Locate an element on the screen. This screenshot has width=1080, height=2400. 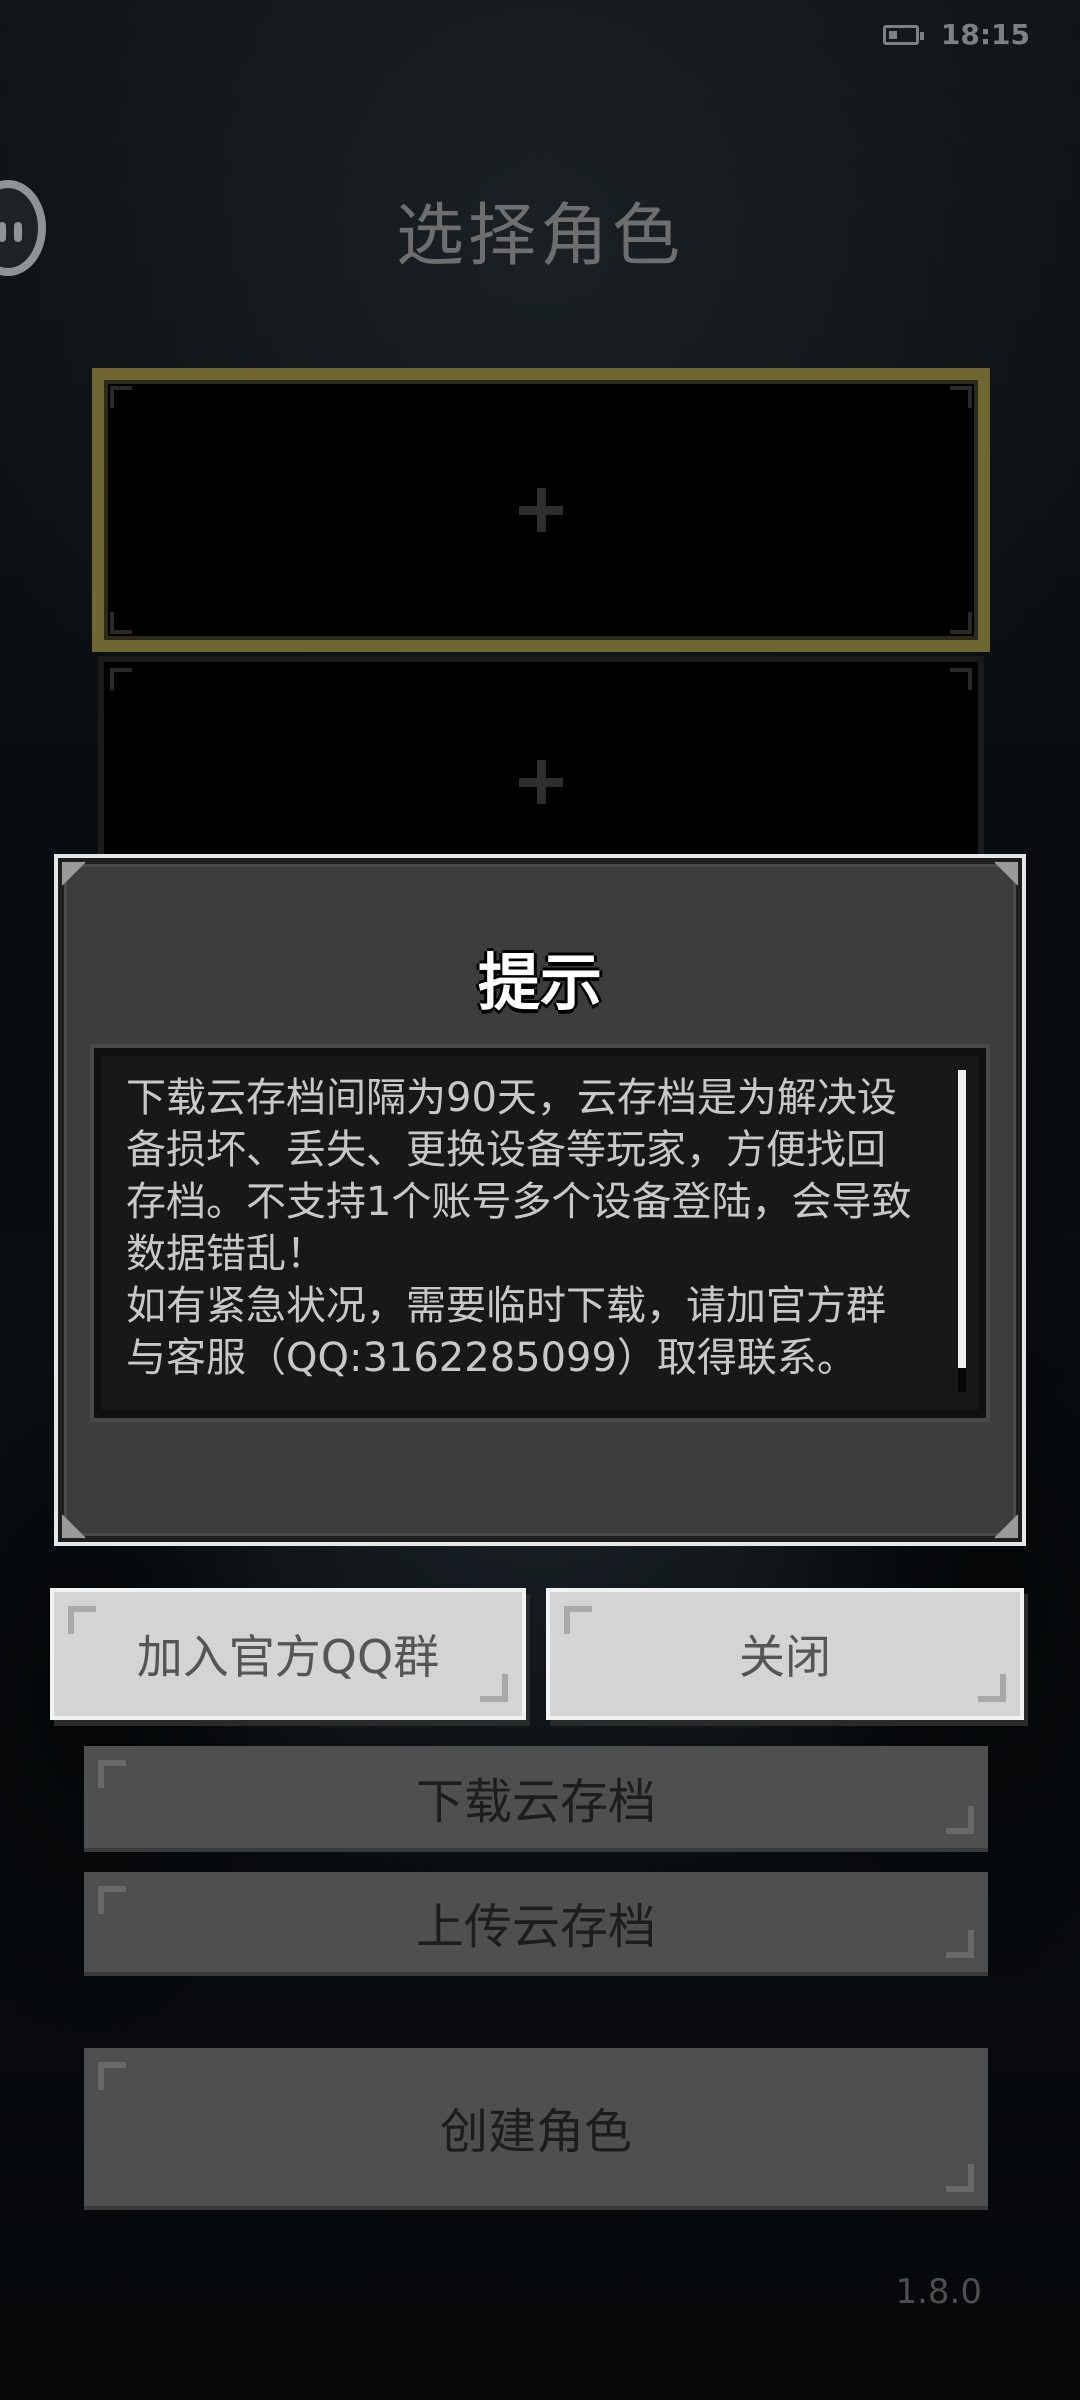
download-cloud-save-button: 下载云存档 is located at coordinates (536, 1799).